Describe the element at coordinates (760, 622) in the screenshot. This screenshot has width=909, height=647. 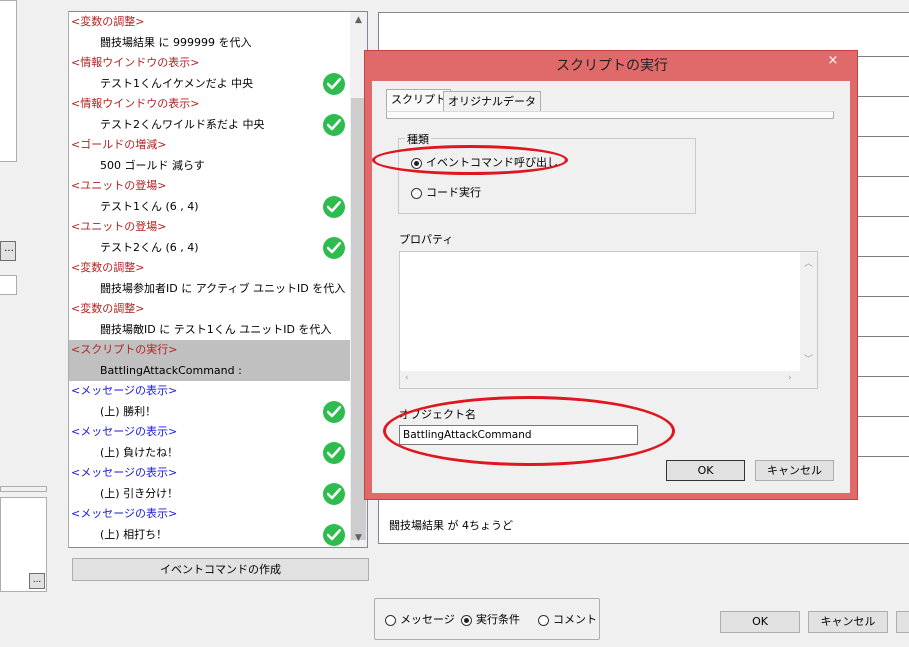
I see `ok-button: OK` at that location.